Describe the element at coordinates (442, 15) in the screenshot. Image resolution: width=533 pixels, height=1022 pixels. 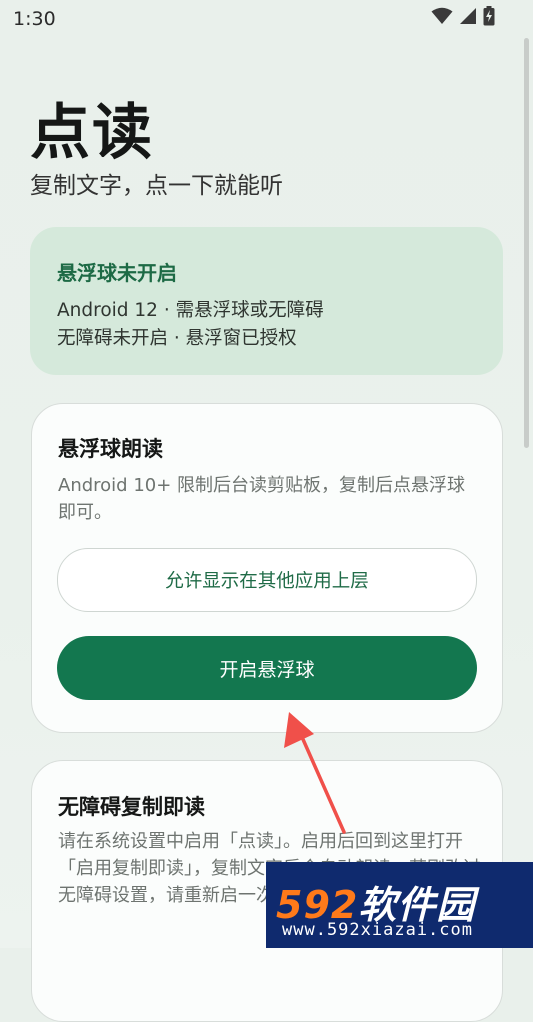
I see `wifi-icon` at that location.